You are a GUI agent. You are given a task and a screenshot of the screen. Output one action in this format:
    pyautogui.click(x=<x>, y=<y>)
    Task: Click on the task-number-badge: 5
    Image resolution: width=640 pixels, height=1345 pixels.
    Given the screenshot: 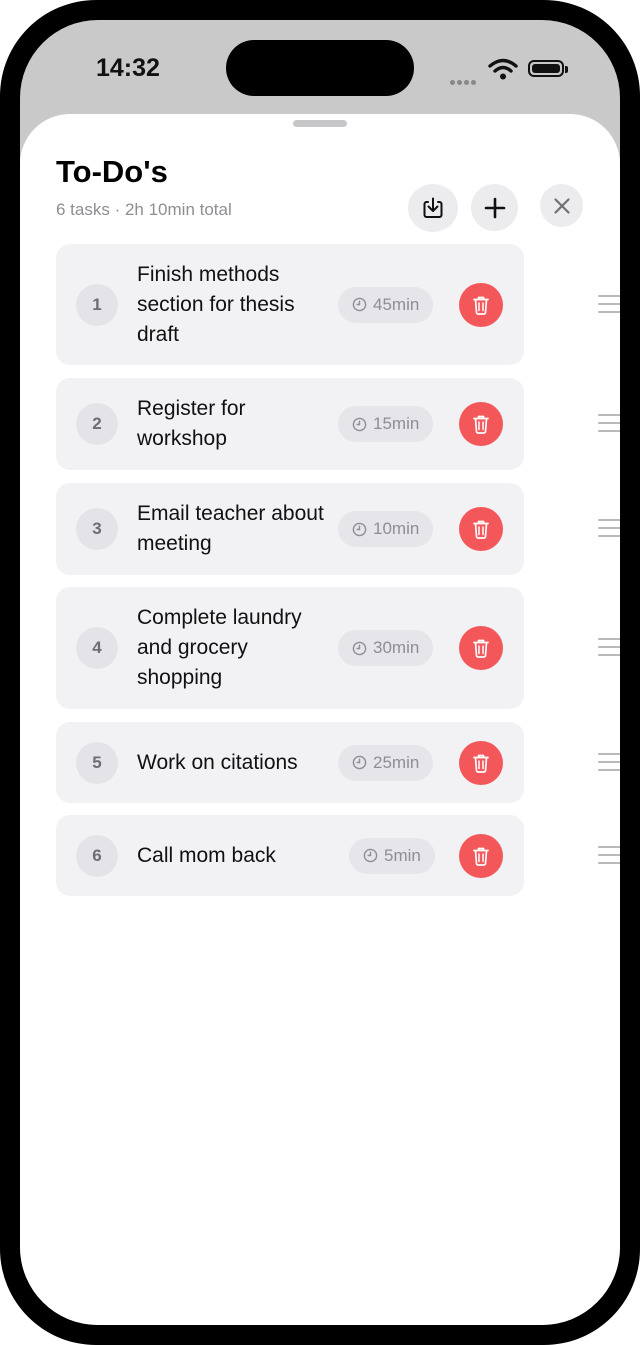 What is the action you would take?
    pyautogui.click(x=97, y=762)
    